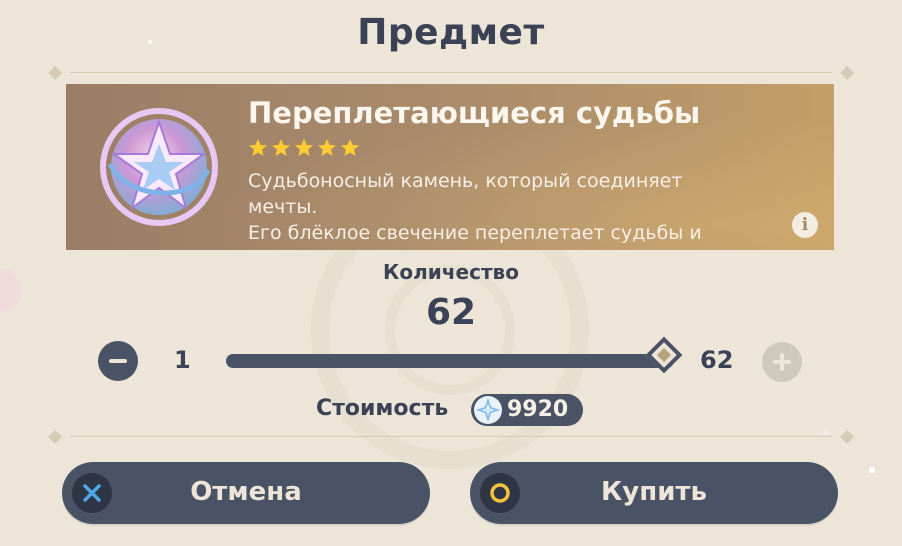 This screenshot has height=546, width=902. Describe the element at coordinates (538, 409) in the screenshot. I see `cost-value: 9920` at that location.